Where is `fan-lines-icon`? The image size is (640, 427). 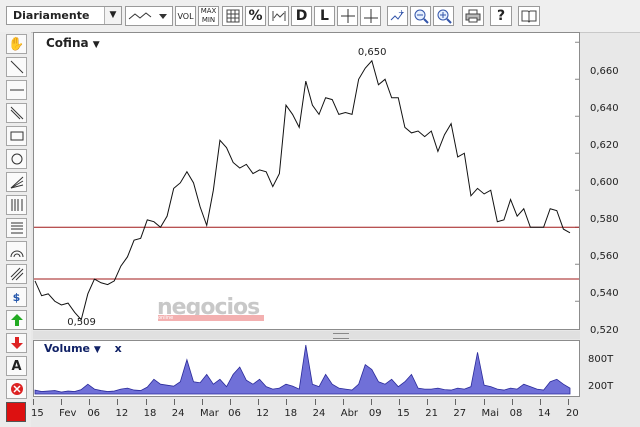 fan-lines-icon is located at coordinates (16, 182).